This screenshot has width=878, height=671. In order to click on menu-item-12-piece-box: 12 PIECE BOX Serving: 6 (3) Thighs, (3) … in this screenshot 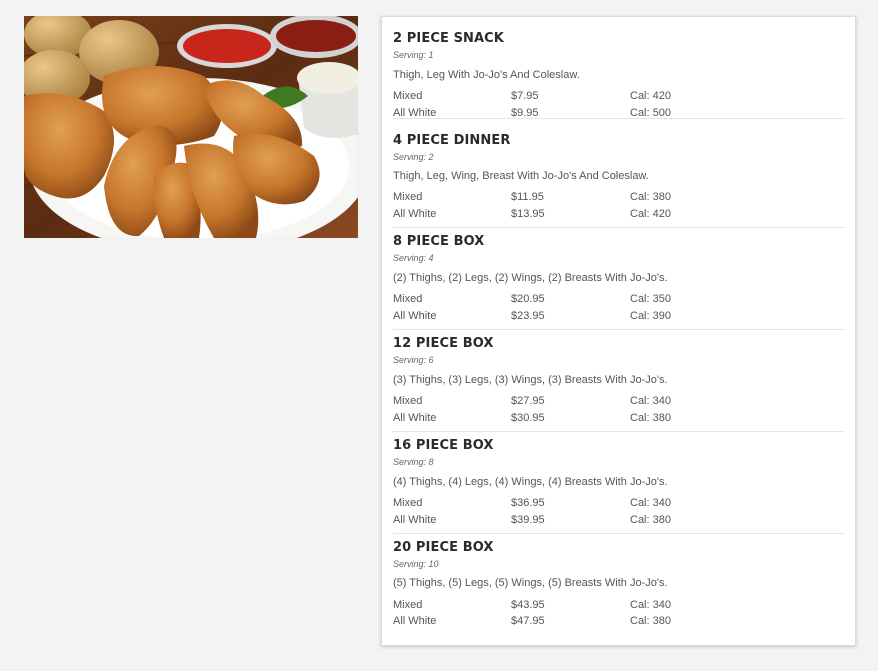, I will do `click(619, 381)`.